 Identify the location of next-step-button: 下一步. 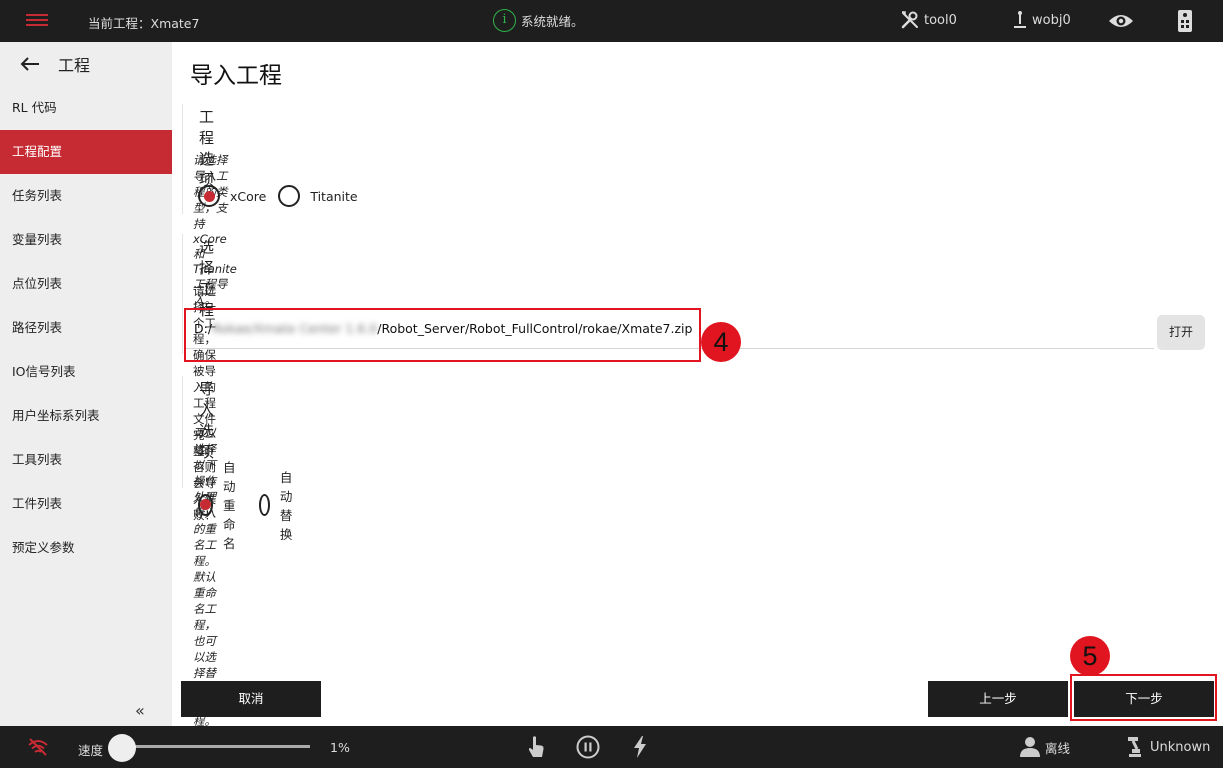
(1144, 699).